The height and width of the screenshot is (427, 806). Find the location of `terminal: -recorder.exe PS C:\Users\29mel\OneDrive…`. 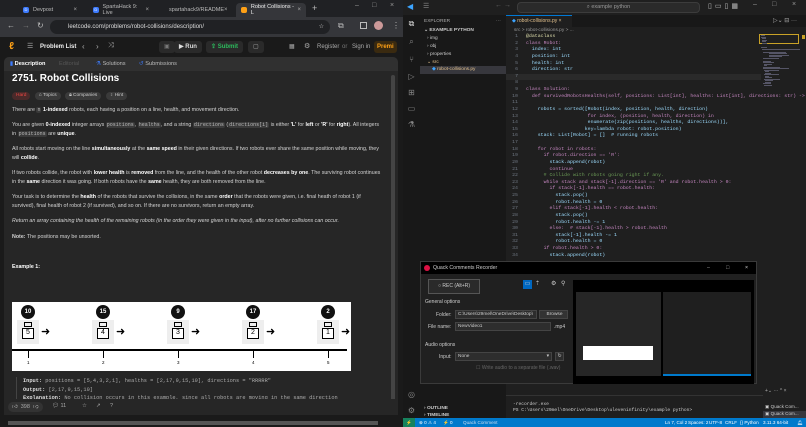

terminal: -recorder.exe PS C:\Users\29mel\OneDrive… is located at coordinates (656, 406).